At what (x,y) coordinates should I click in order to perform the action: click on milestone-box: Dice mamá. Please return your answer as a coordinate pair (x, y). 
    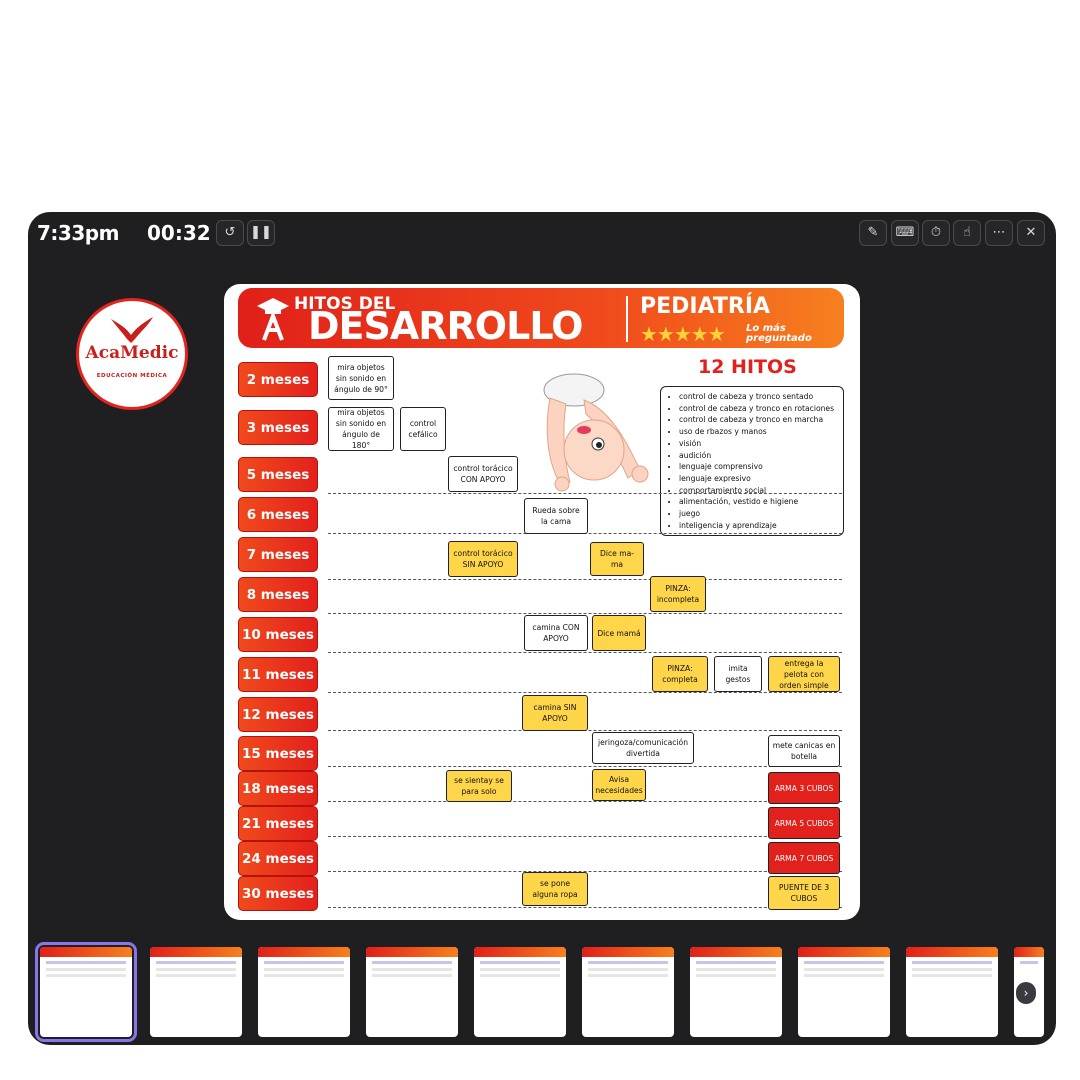
    Looking at the image, I should click on (619, 633).